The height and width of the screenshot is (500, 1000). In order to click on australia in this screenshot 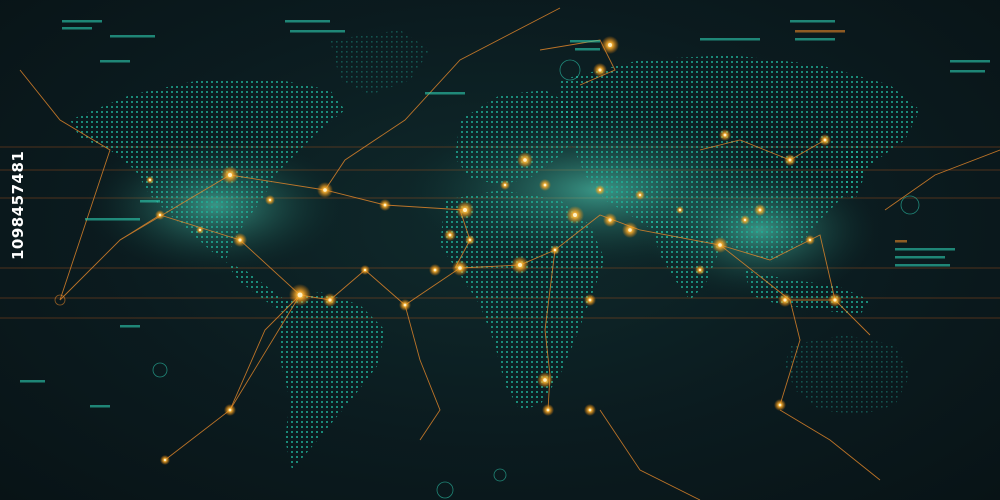, I will do `click(847, 375)`.